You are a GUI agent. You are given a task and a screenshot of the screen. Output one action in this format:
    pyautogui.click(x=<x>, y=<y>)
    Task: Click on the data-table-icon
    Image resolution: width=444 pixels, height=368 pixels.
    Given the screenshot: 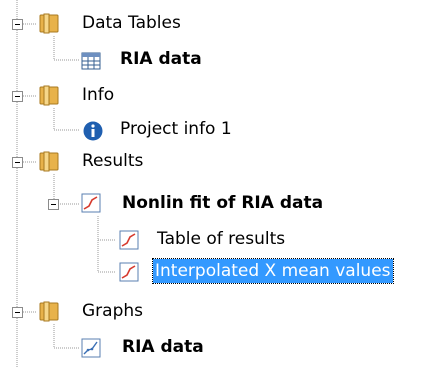 What is the action you would take?
    pyautogui.click(x=91, y=61)
    